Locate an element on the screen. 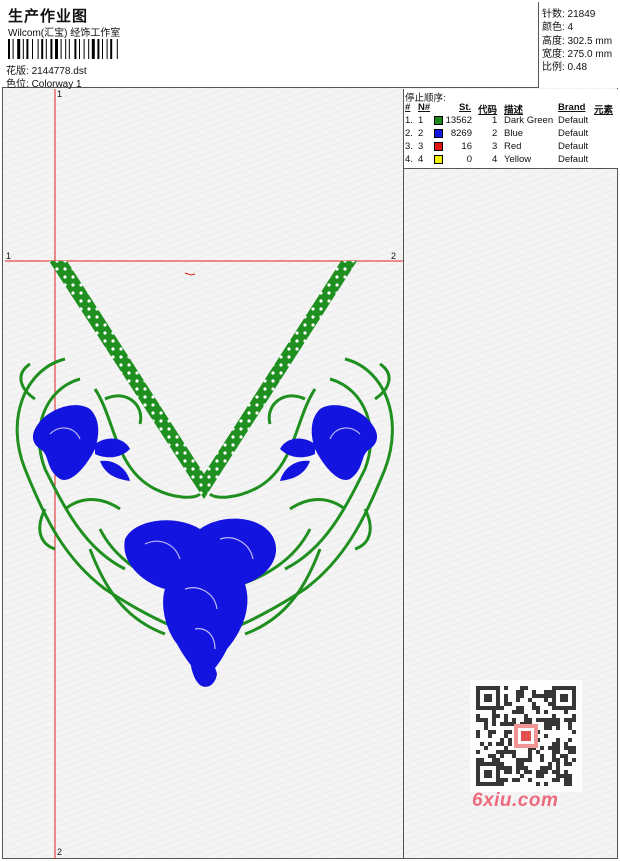 This screenshot has height=861, width=620. row-desc: Red is located at coordinates (513, 146).